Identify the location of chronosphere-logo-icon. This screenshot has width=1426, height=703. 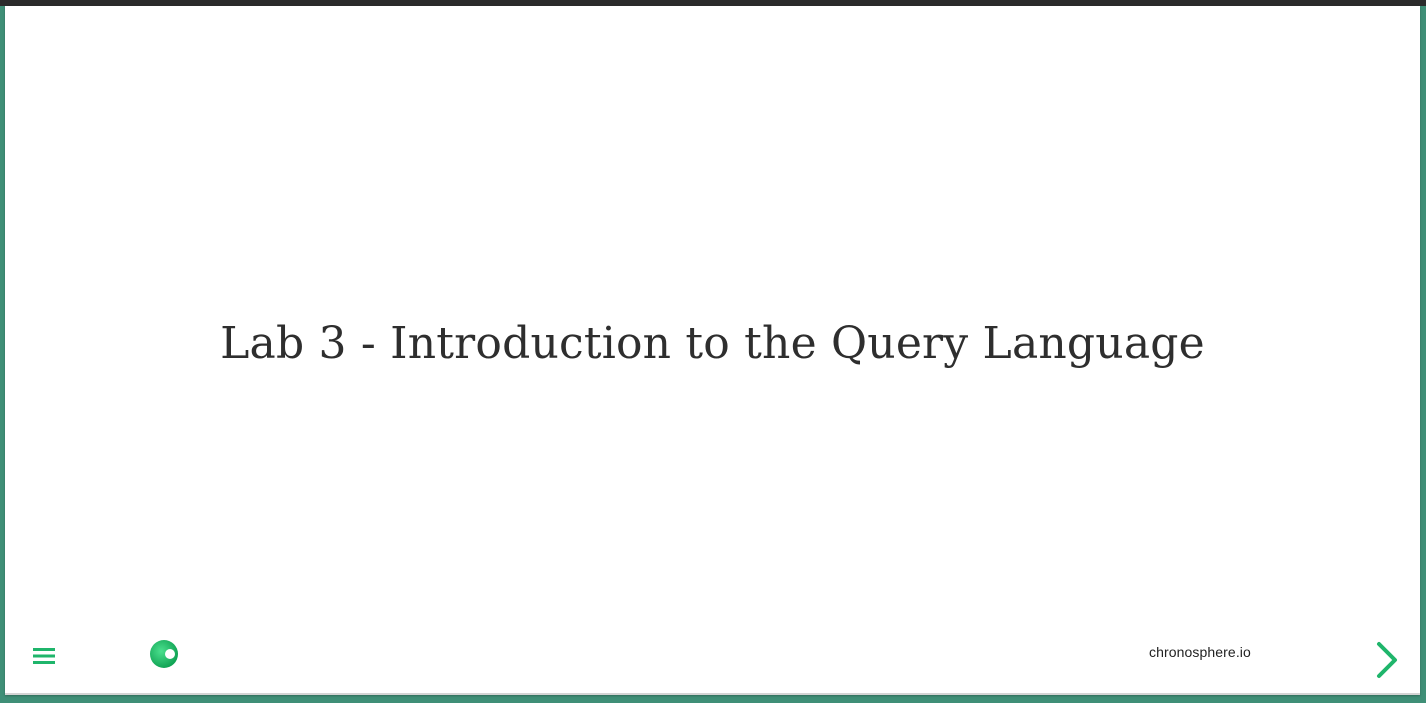
(164, 654).